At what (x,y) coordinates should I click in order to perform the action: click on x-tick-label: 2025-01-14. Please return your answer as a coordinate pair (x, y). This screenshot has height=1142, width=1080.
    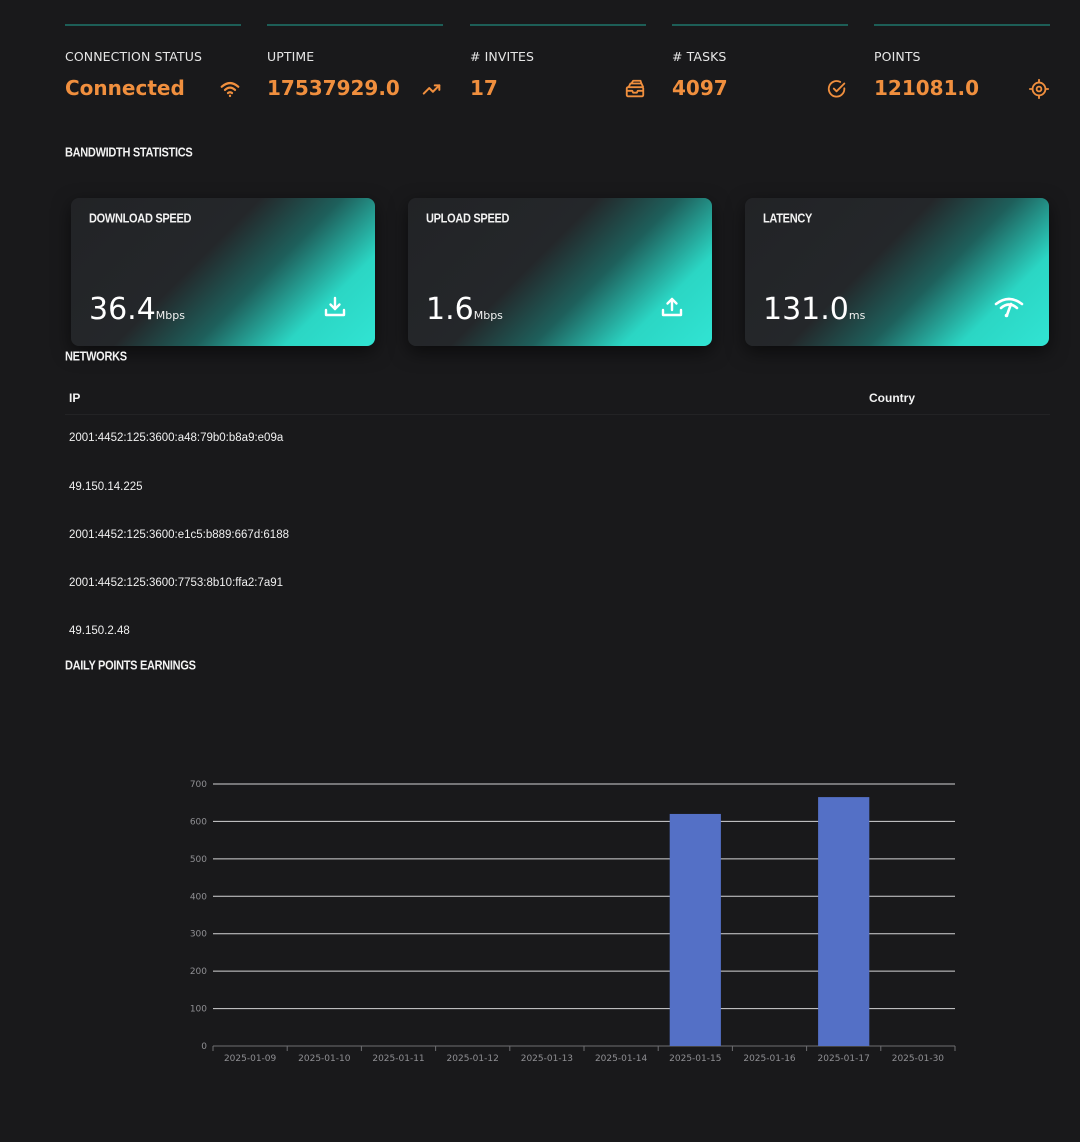
    Looking at the image, I should click on (621, 1059).